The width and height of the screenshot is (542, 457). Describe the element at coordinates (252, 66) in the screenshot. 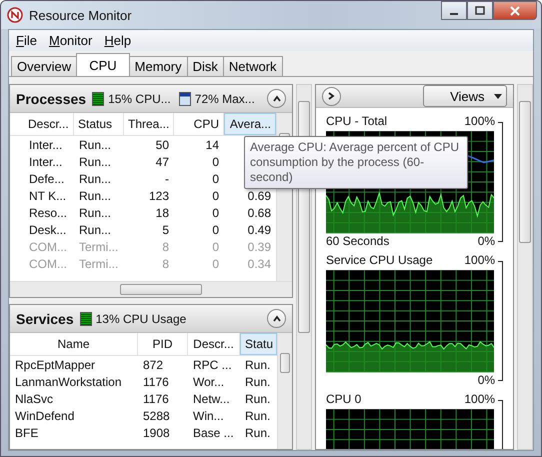

I see `tab: Network` at that location.